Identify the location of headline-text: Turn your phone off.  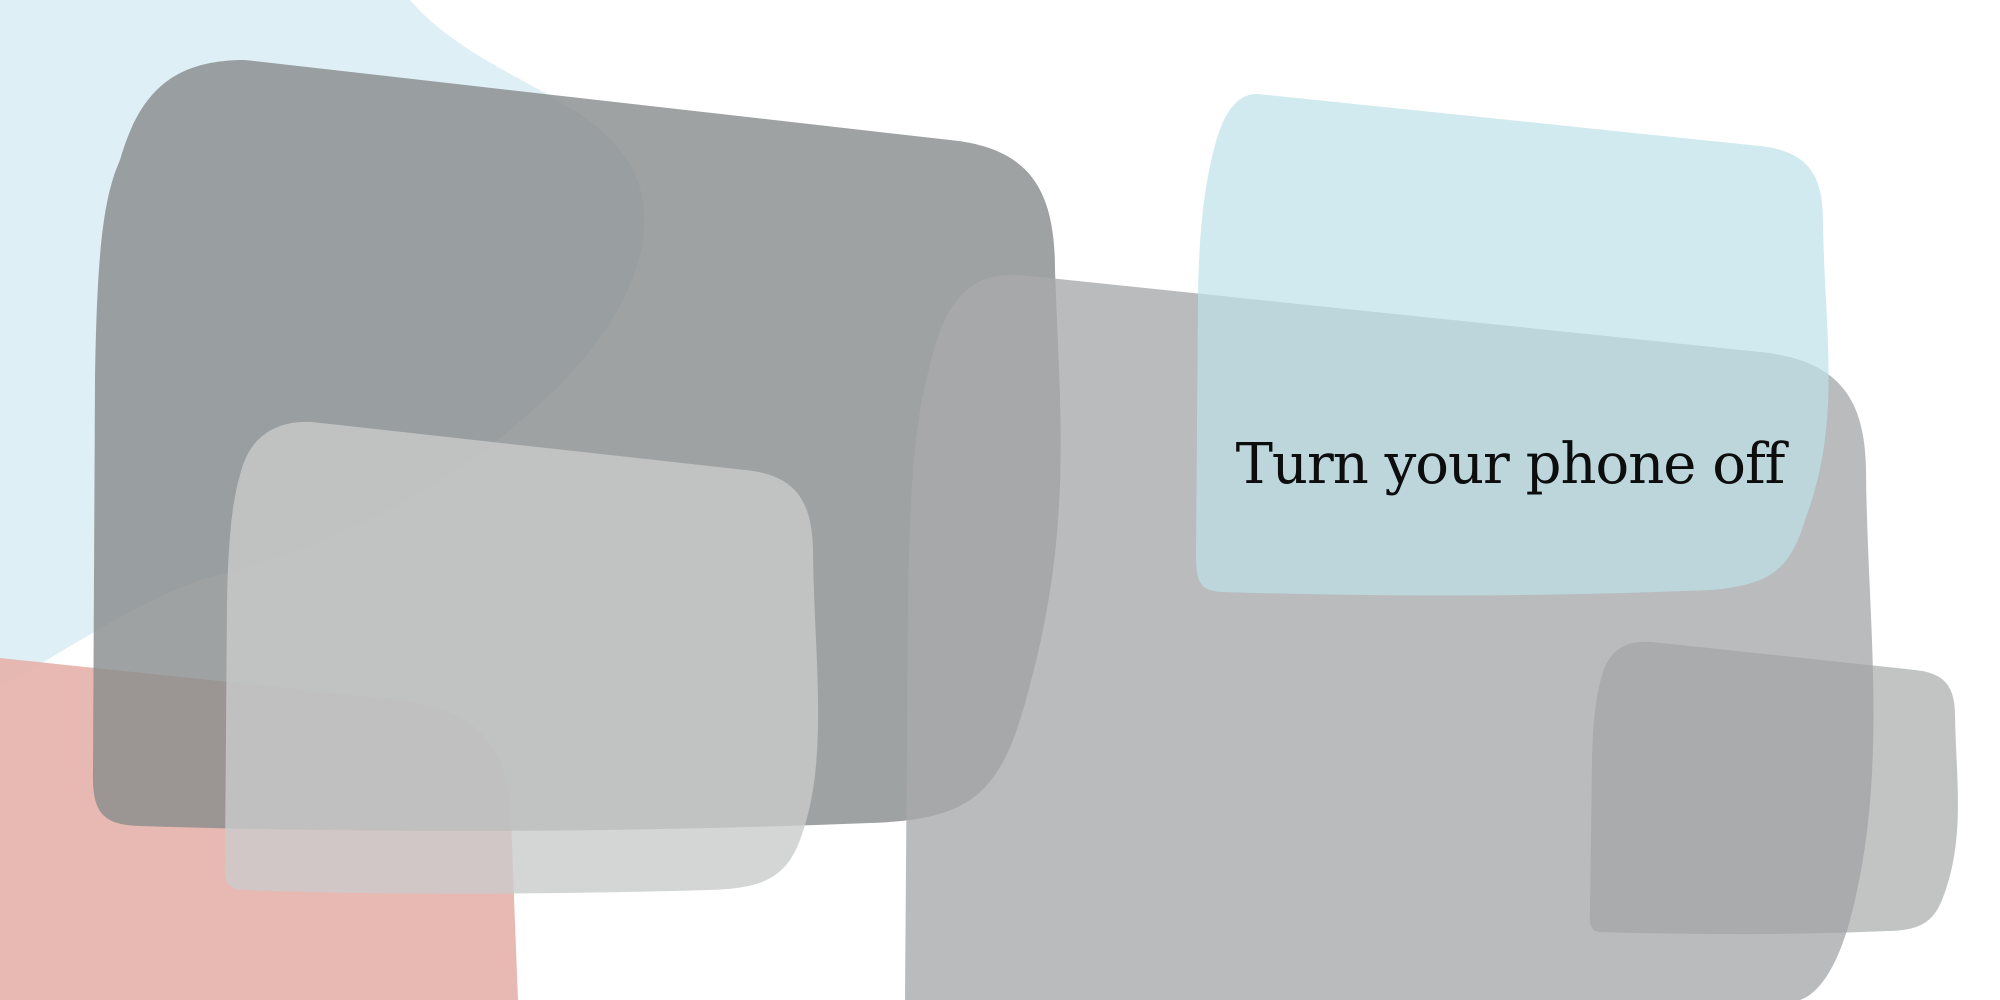
(1510, 464).